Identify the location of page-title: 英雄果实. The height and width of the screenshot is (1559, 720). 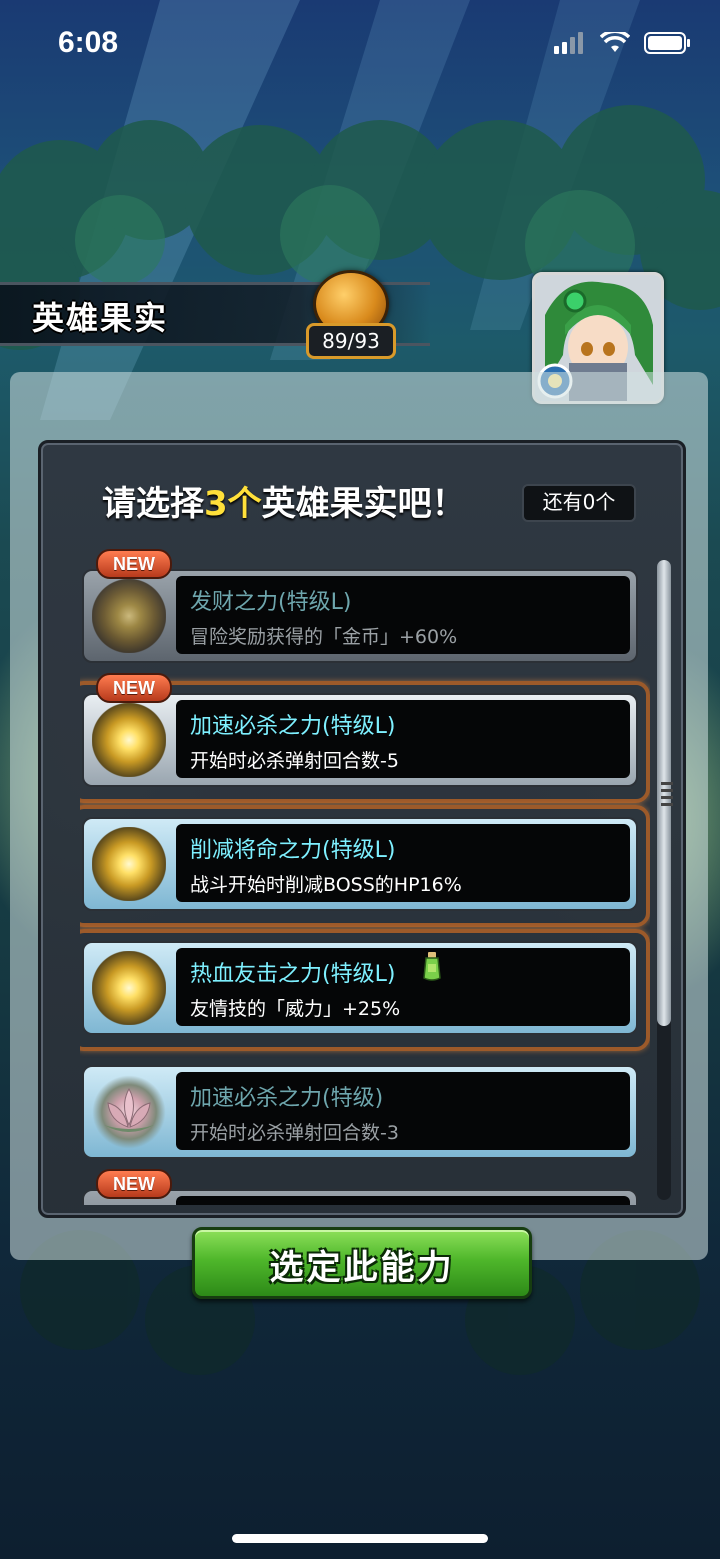
(100, 318).